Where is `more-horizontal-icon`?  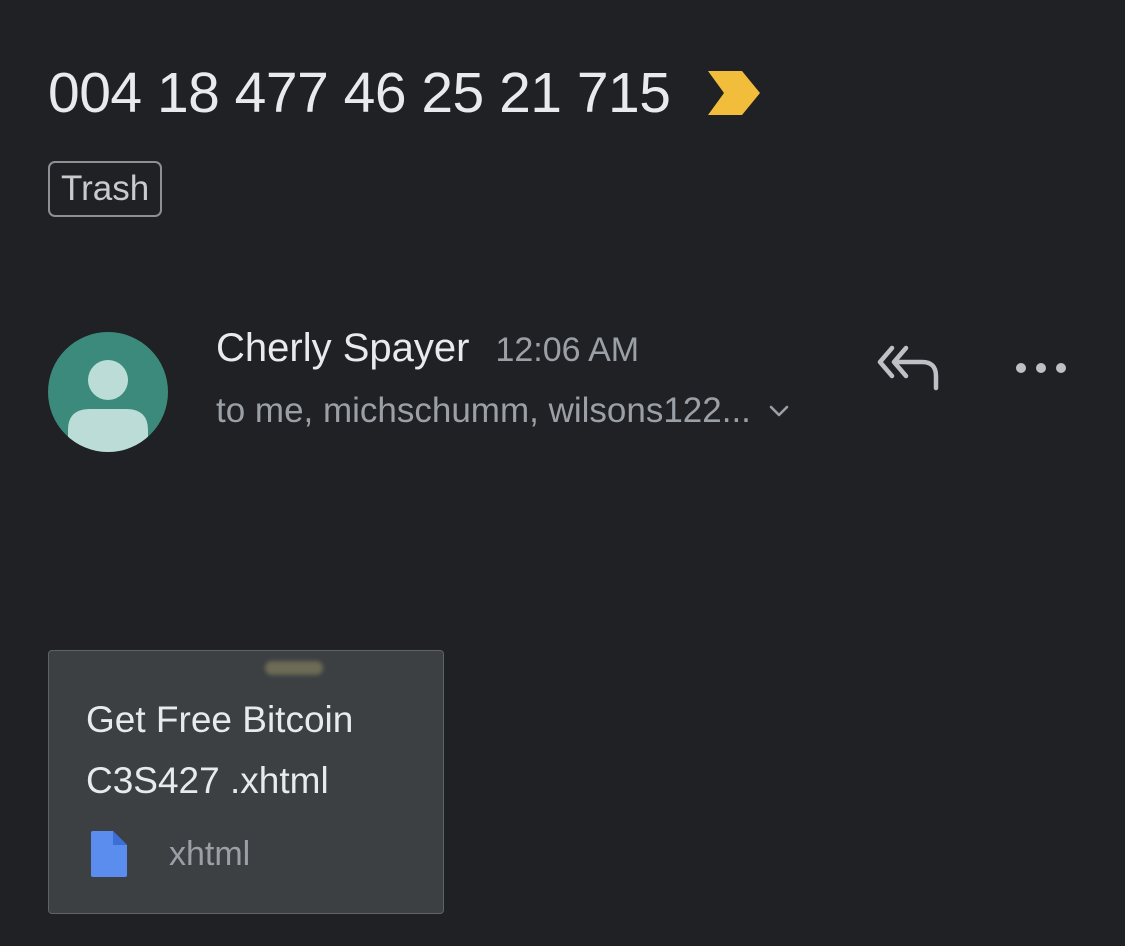 more-horizontal-icon is located at coordinates (1041, 368).